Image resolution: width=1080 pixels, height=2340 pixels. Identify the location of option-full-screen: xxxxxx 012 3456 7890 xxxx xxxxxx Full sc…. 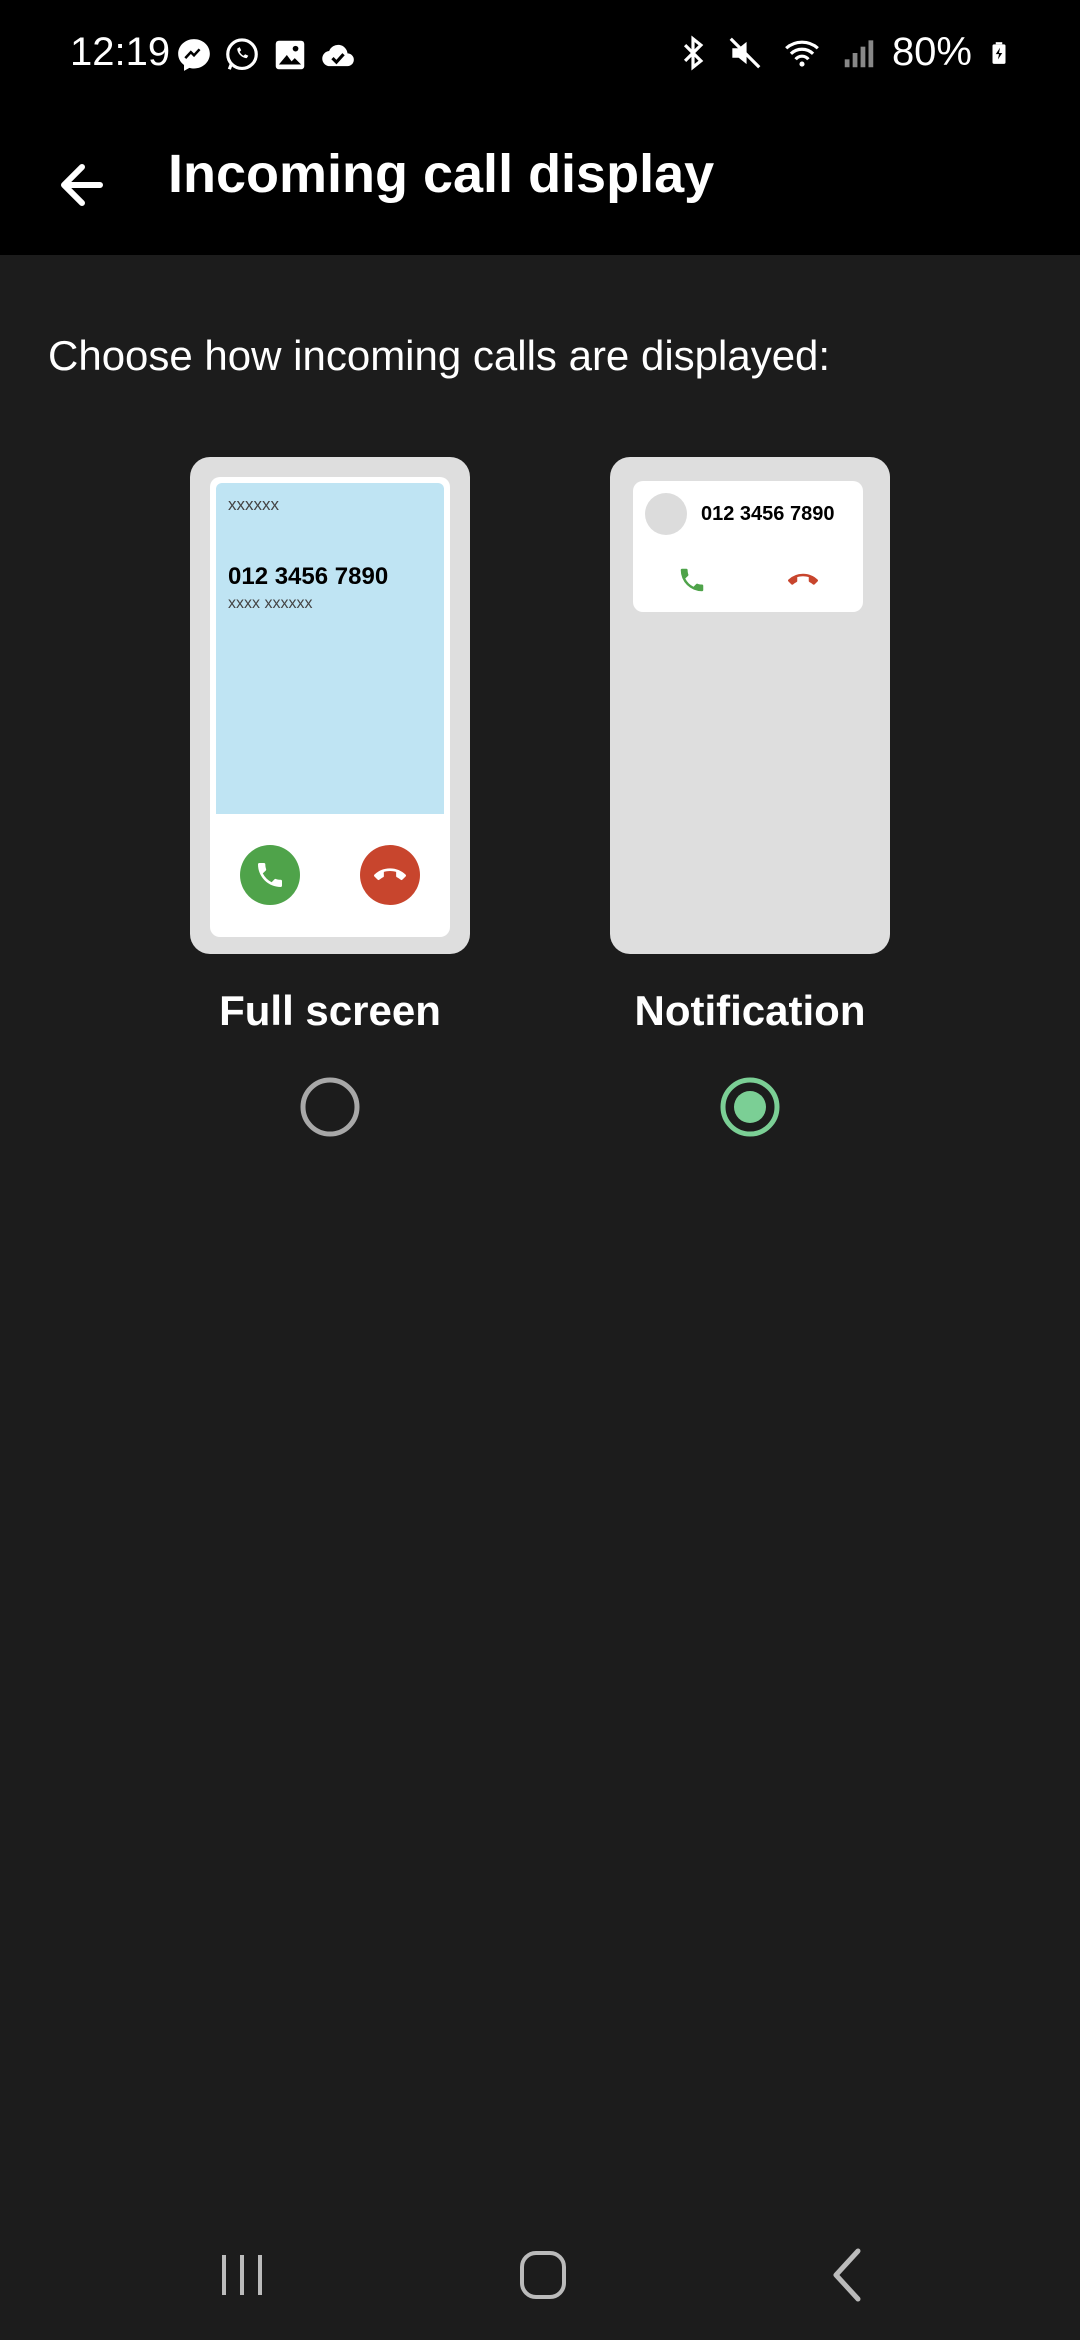
(330, 797).